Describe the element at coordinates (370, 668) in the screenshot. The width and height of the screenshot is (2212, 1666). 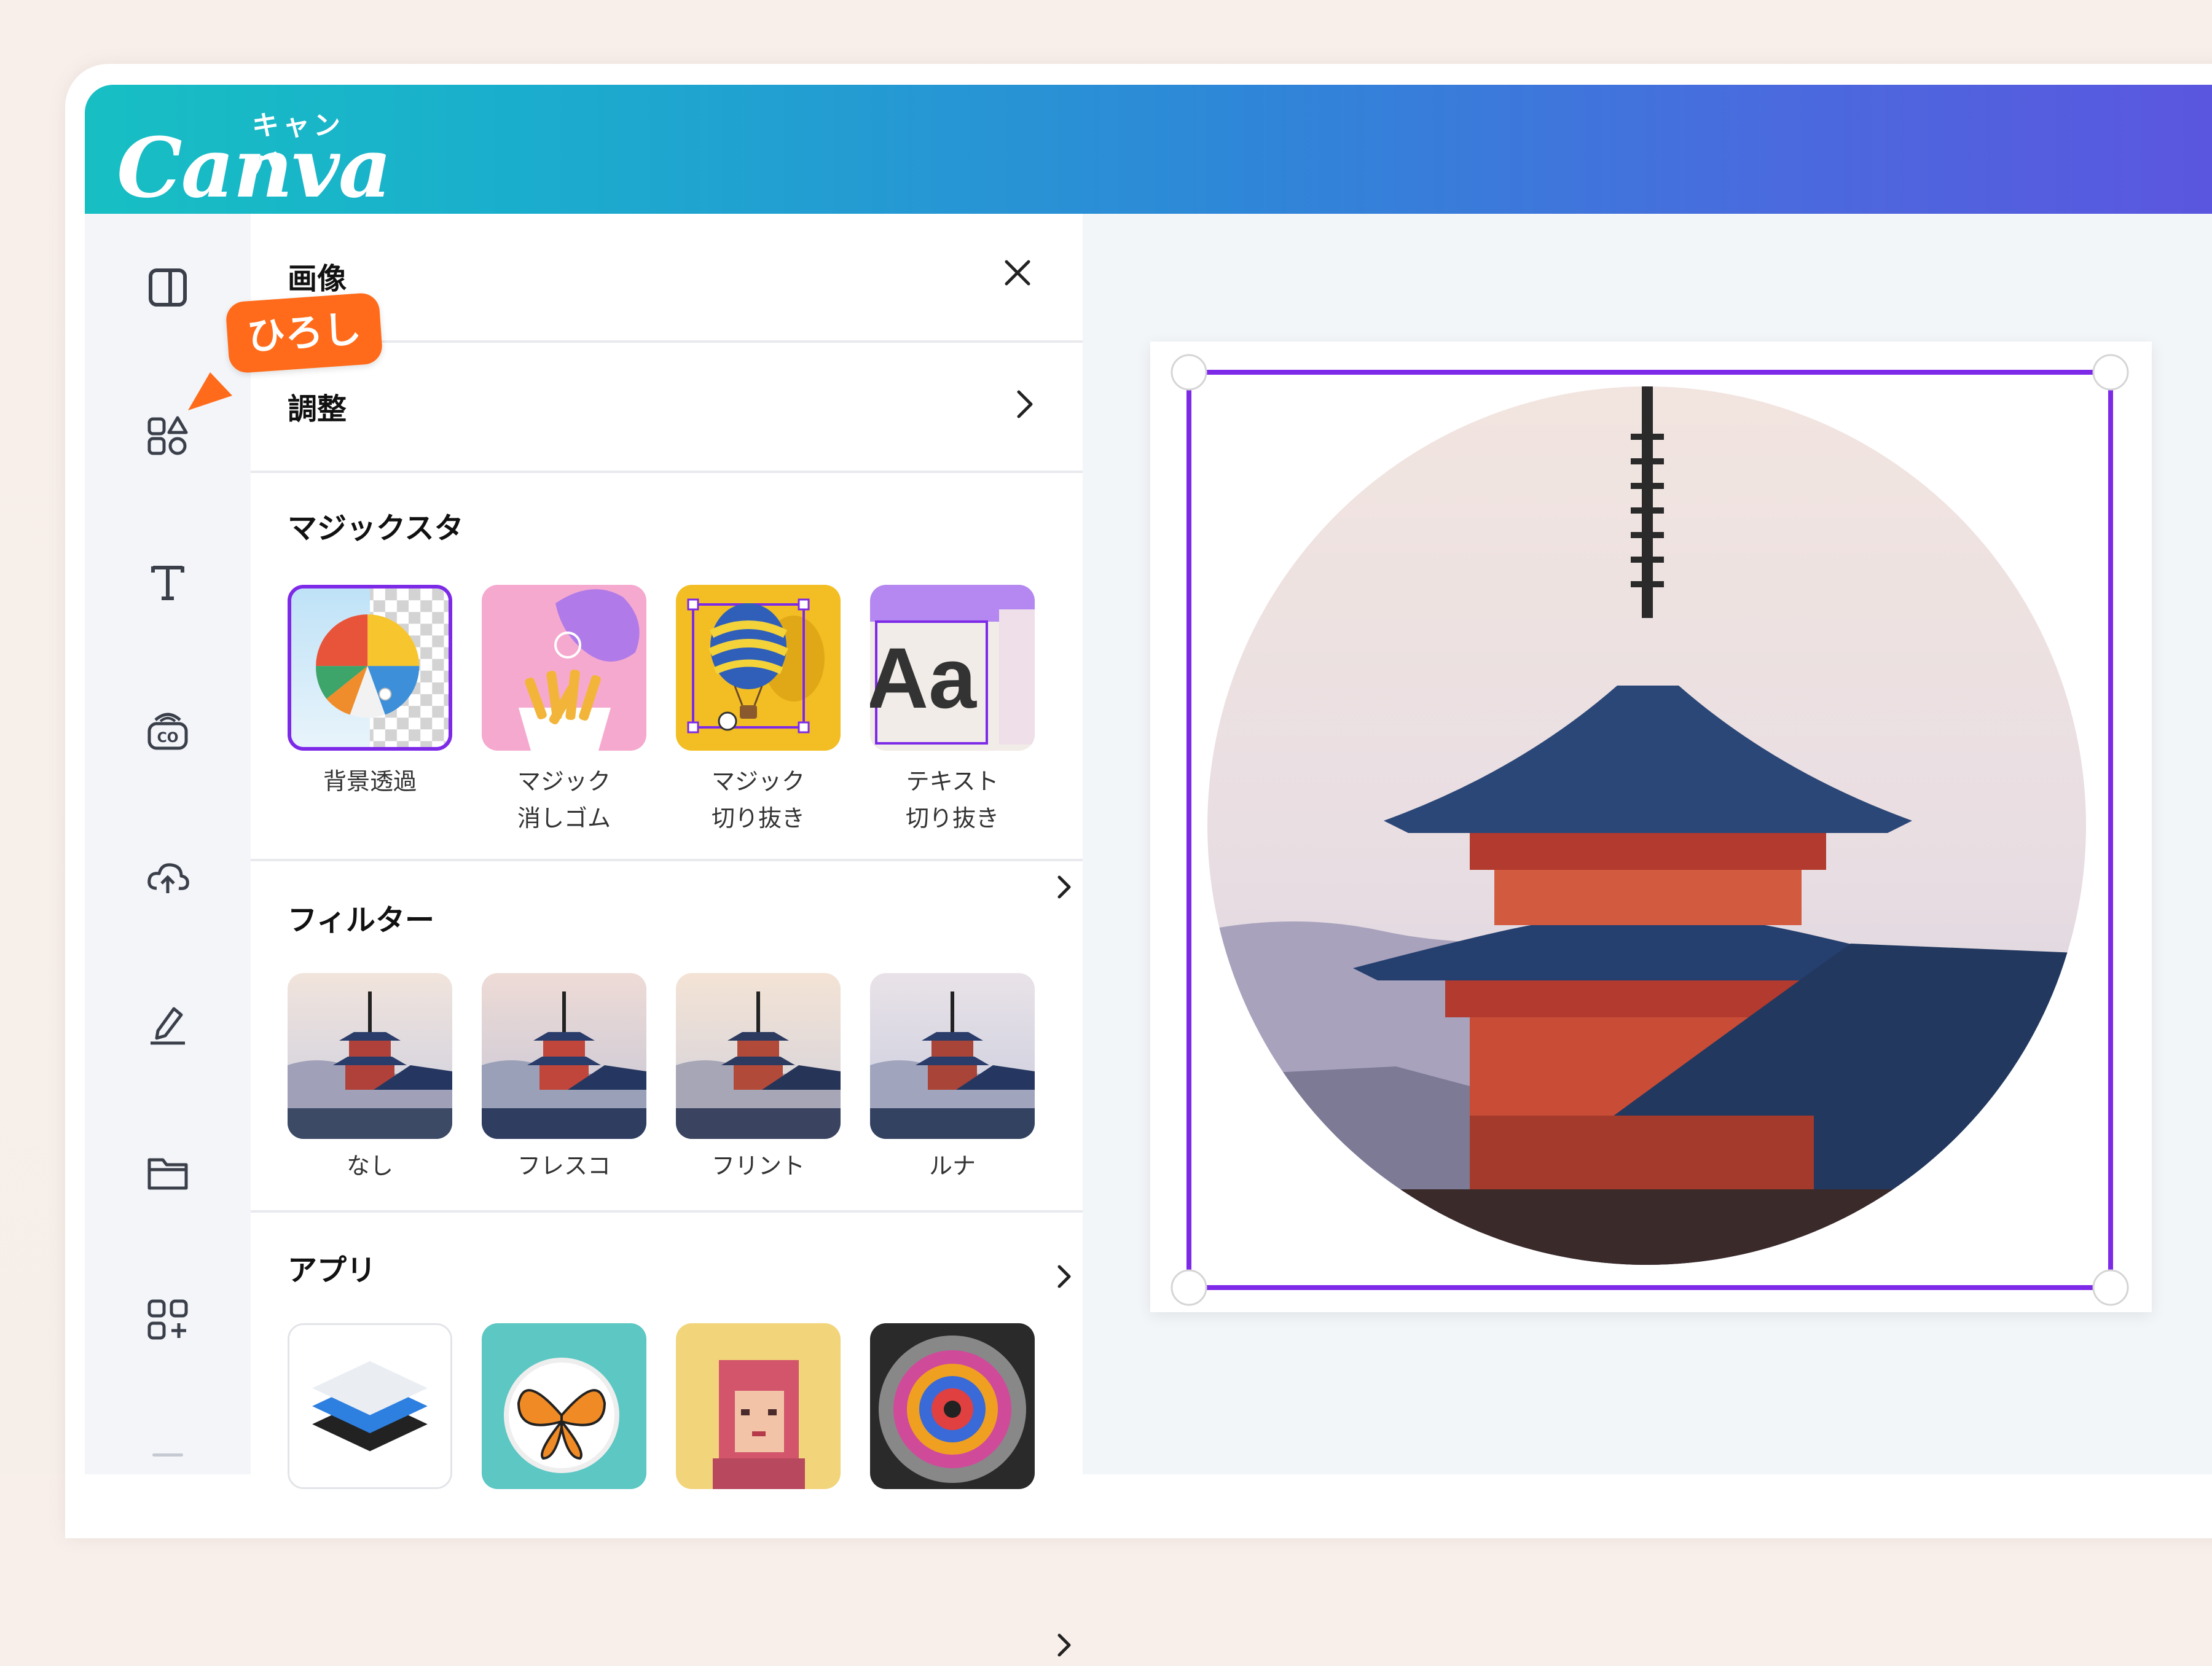
I see `bg-remover-thumb` at that location.